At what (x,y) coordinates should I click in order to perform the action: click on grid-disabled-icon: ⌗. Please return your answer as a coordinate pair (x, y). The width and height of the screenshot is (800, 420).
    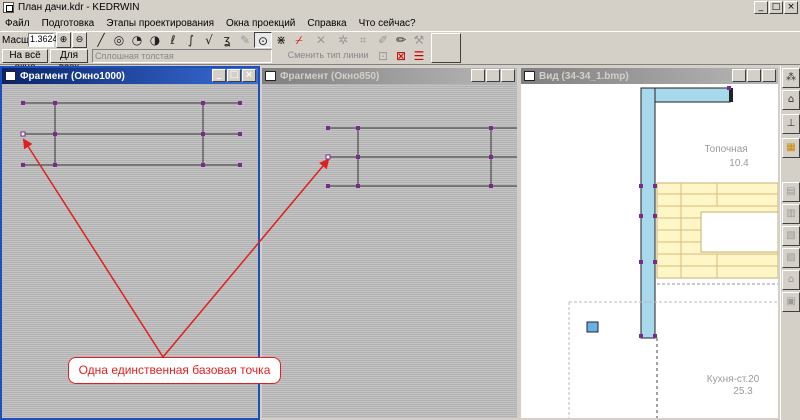
    Looking at the image, I should click on (363, 40).